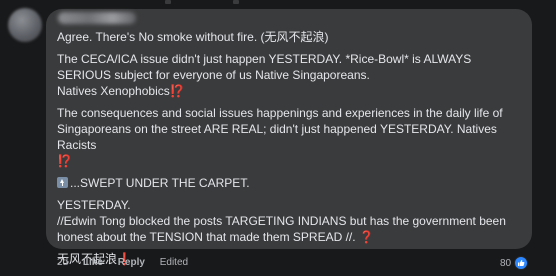  I want to click on top-edge-strip, so click(278, 4).